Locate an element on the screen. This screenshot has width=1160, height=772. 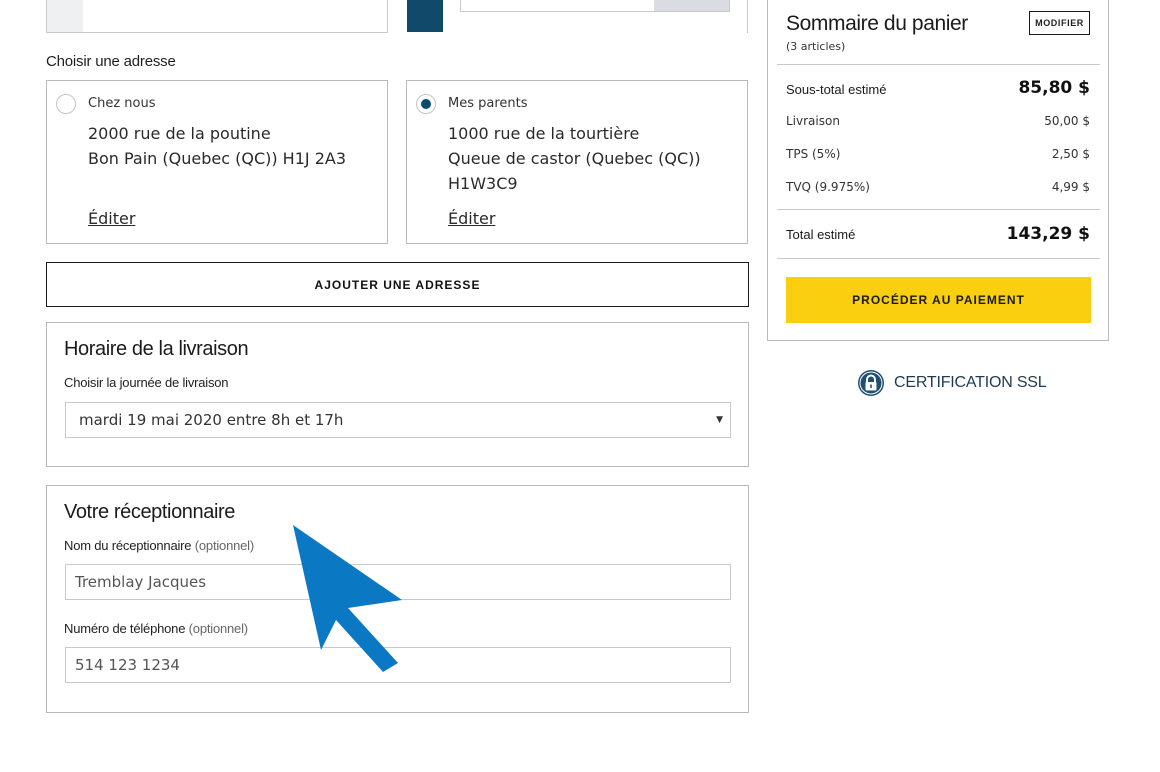
total-label: Total estimé is located at coordinates (821, 234).